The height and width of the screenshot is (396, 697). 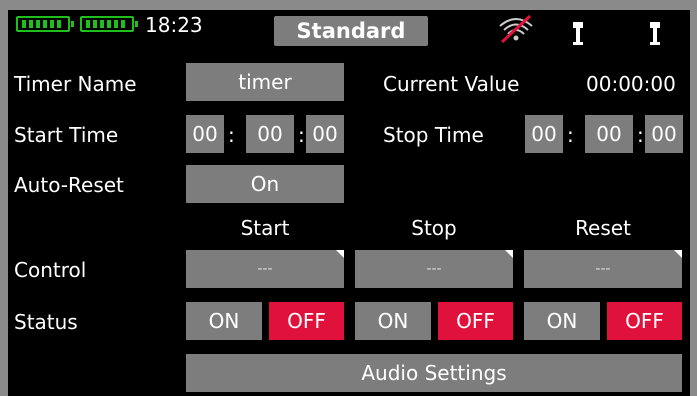 I want to click on status-reset-on: ON, so click(x=562, y=321).